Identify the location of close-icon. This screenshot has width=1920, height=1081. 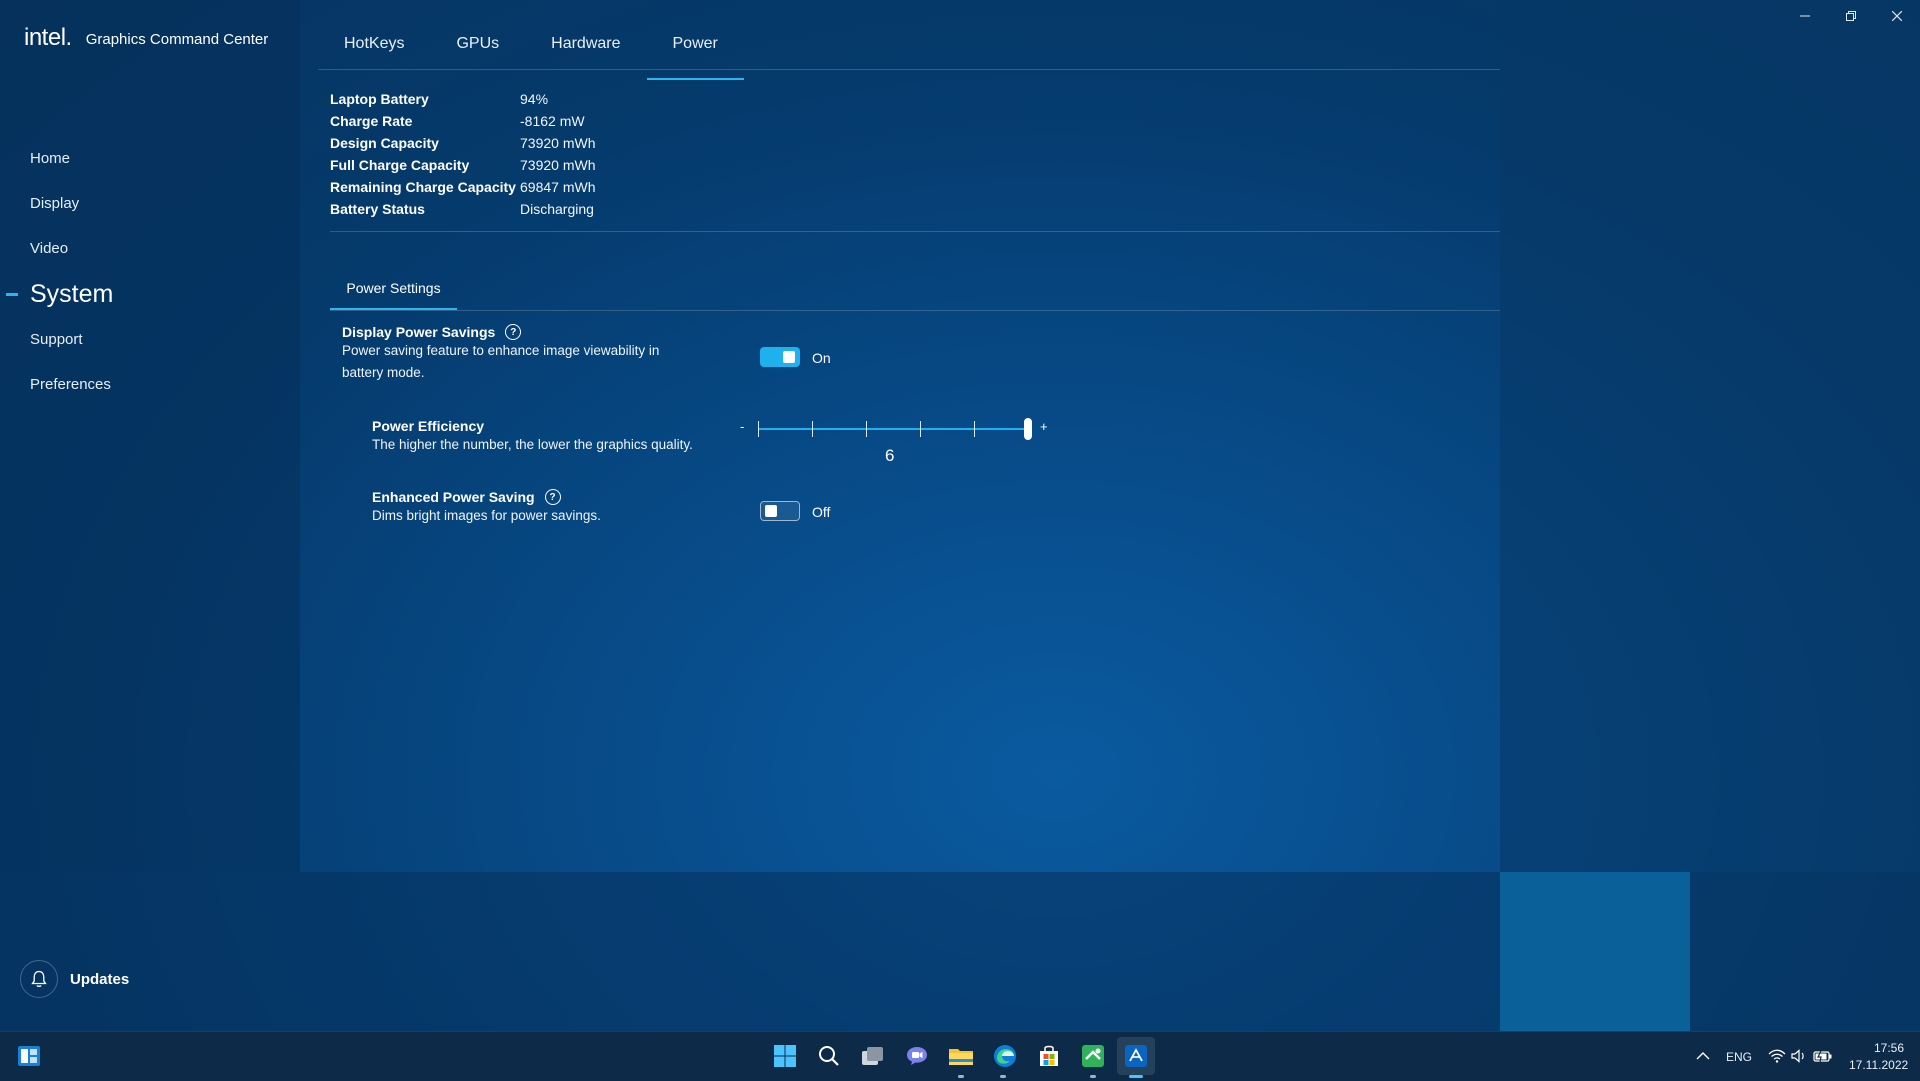
(1897, 16).